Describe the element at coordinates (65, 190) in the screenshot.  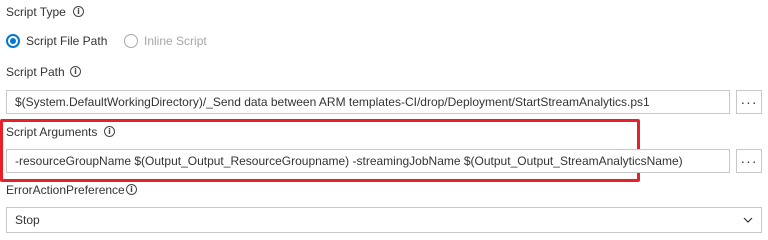
I see `error-action-label: ErrorActionPreference` at that location.